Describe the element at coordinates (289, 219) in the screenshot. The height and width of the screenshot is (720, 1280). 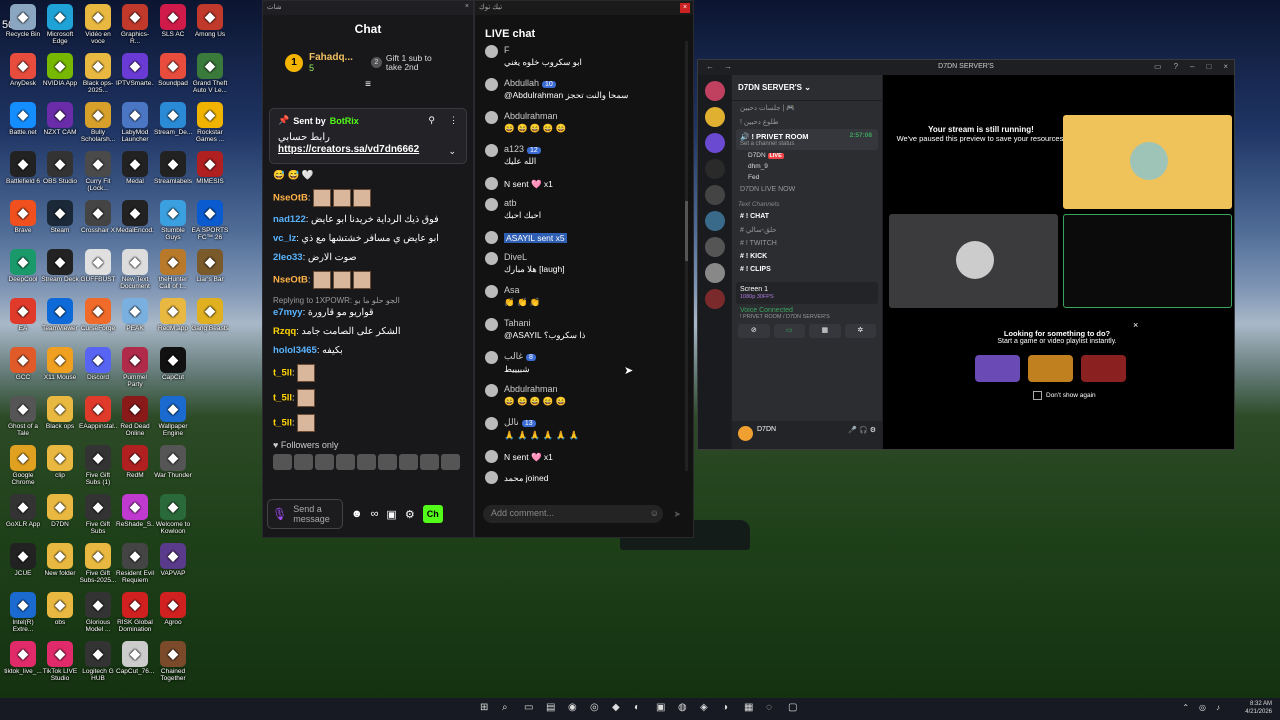
I see `chat-username: nad122` at that location.